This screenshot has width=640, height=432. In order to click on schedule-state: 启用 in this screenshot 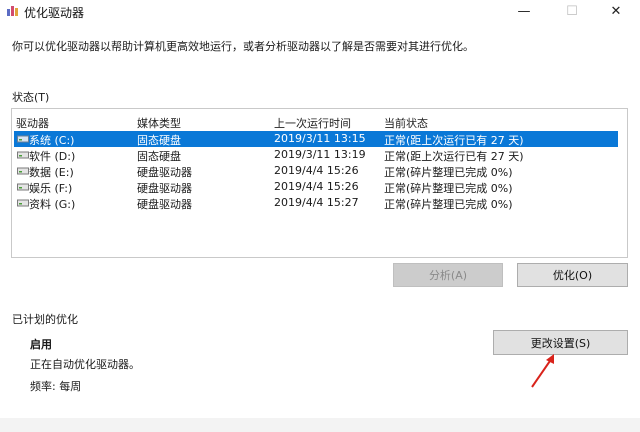, I will do `click(41, 344)`.